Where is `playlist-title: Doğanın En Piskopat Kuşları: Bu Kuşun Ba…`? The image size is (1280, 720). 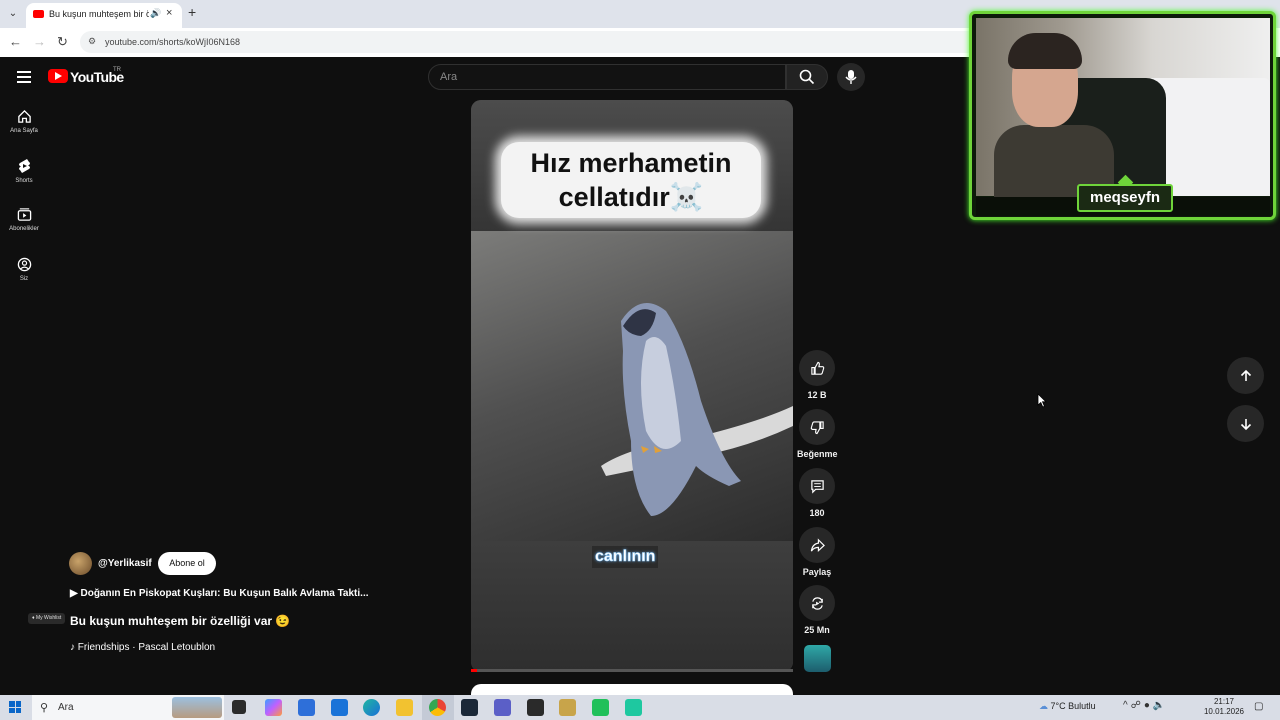 playlist-title: Doğanın En Piskopat Kuşları: Bu Kuşun Ba… is located at coordinates (224, 593).